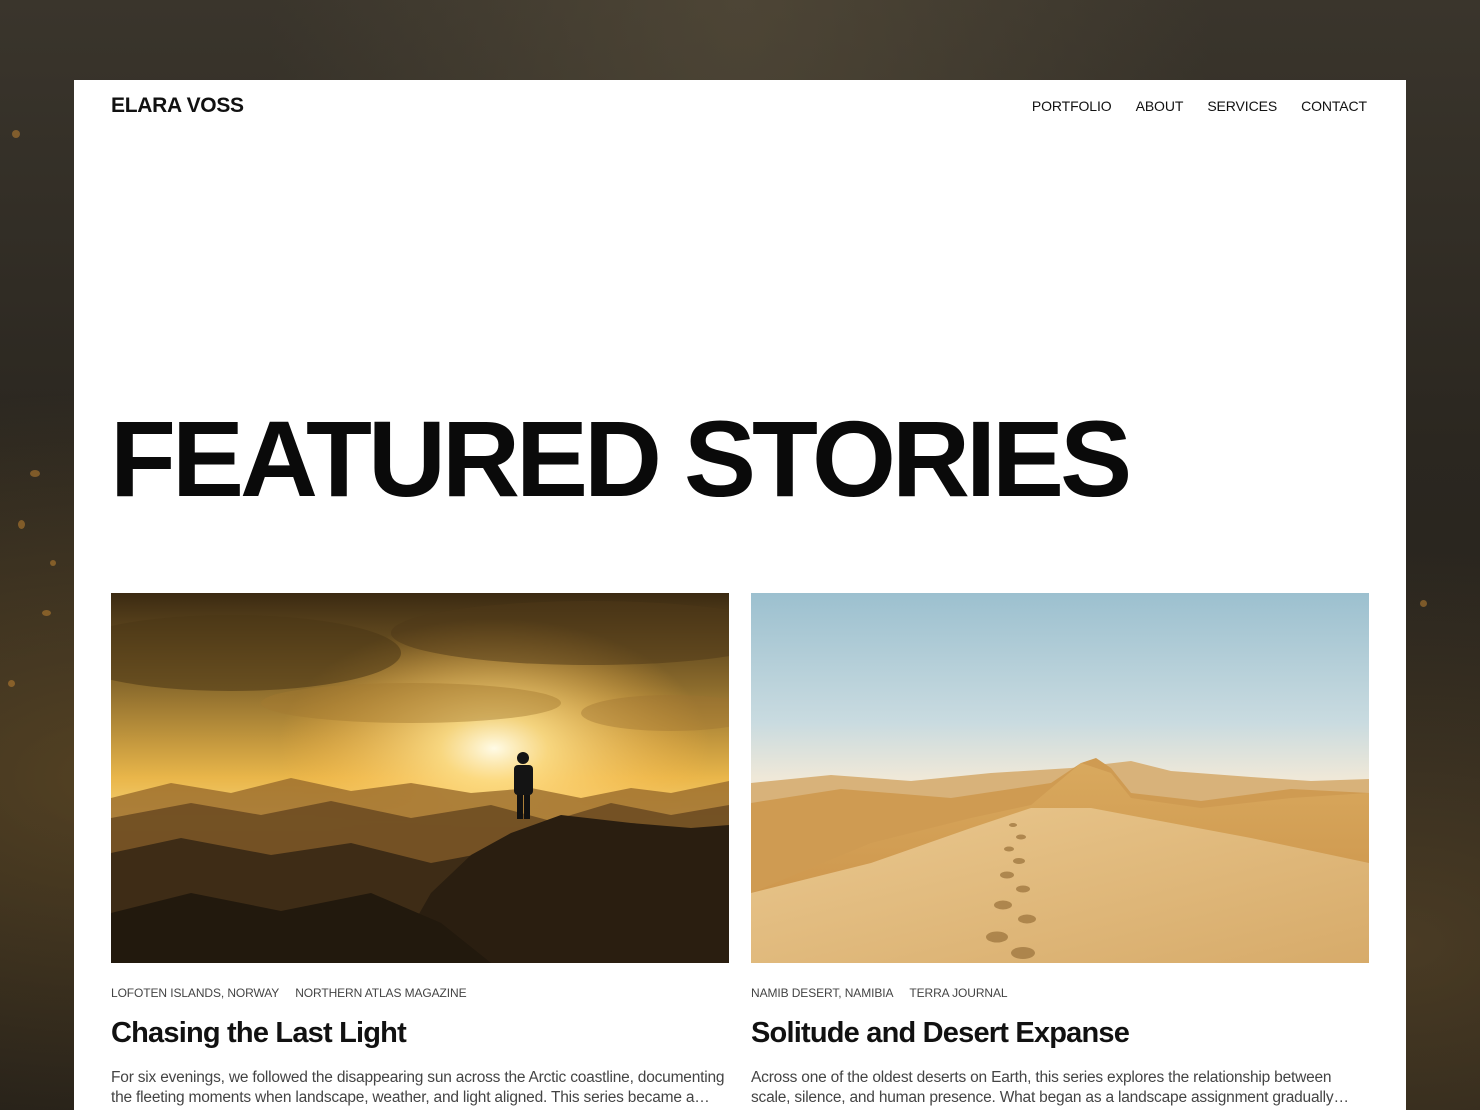 The width and height of the screenshot is (1480, 1110). I want to click on story-publication: NORTHERN ATLAS MAGAZINE, so click(381, 993).